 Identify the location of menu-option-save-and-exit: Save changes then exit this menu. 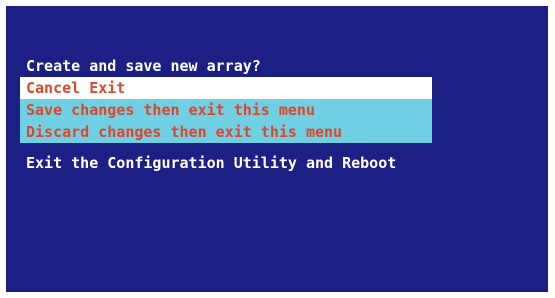
(226, 110).